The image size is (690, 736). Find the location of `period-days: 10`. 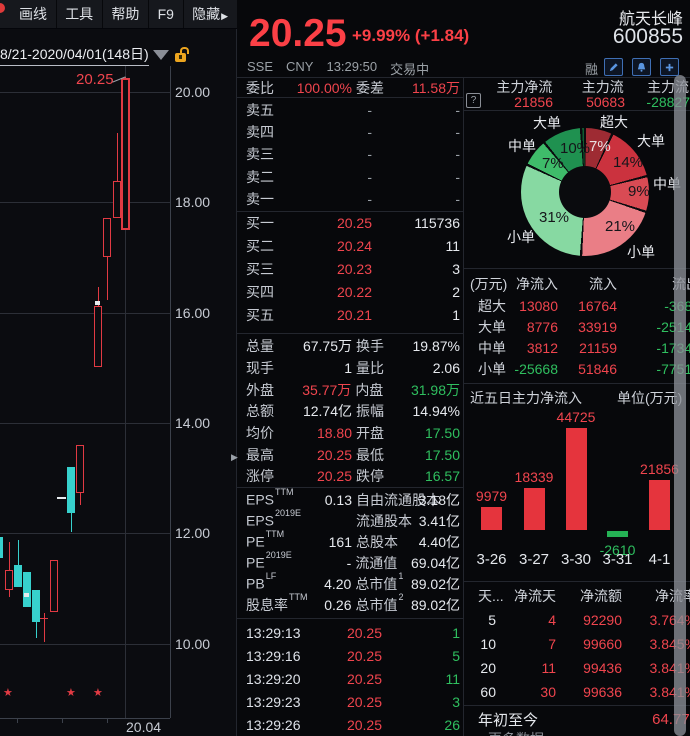

period-days: 10 is located at coordinates (488, 643).